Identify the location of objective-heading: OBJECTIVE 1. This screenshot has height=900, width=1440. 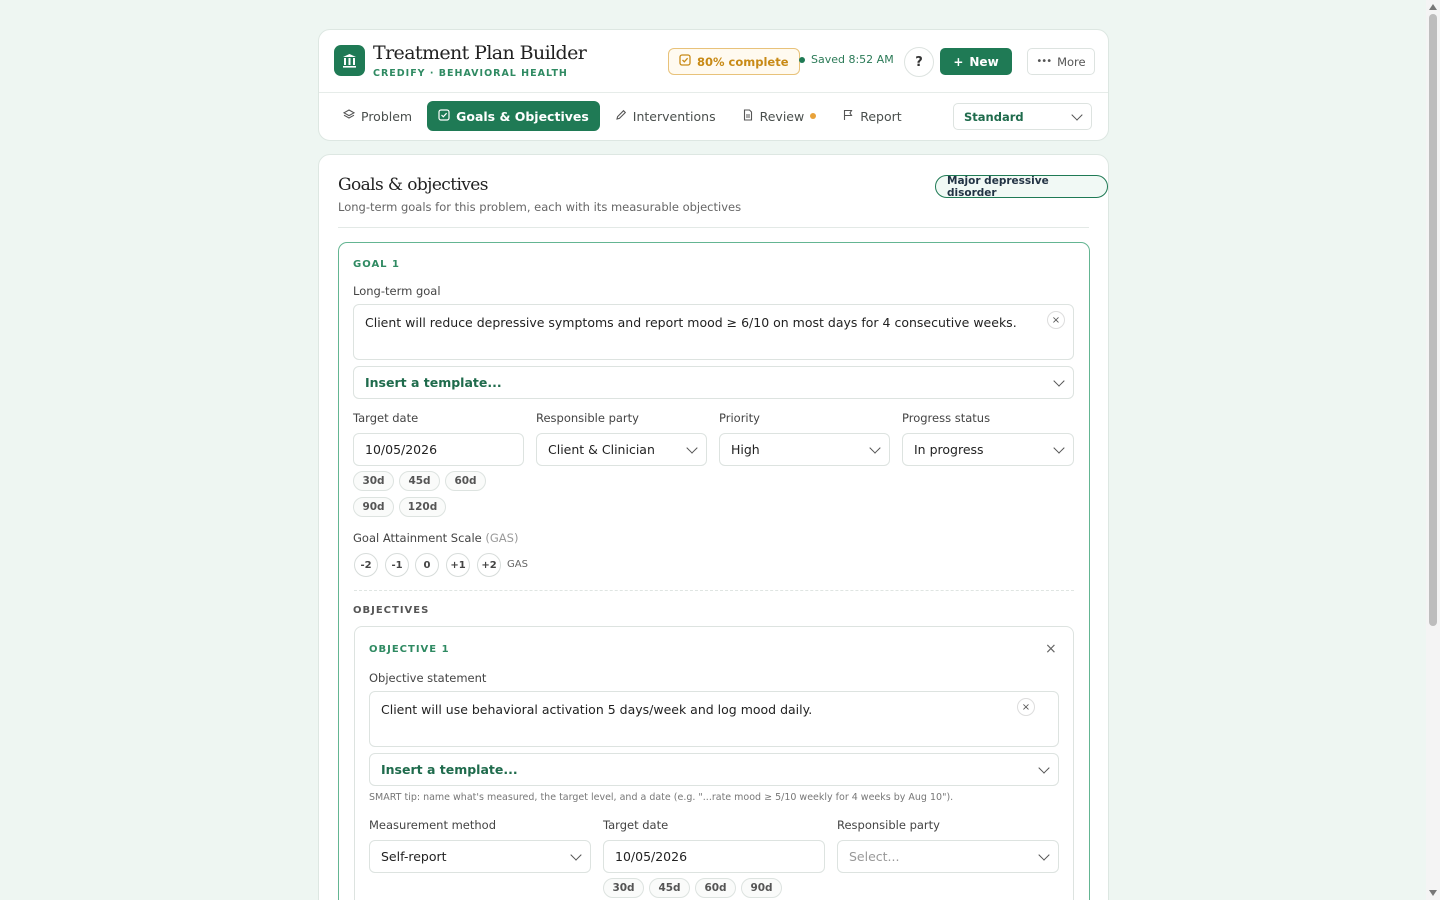
(409, 649).